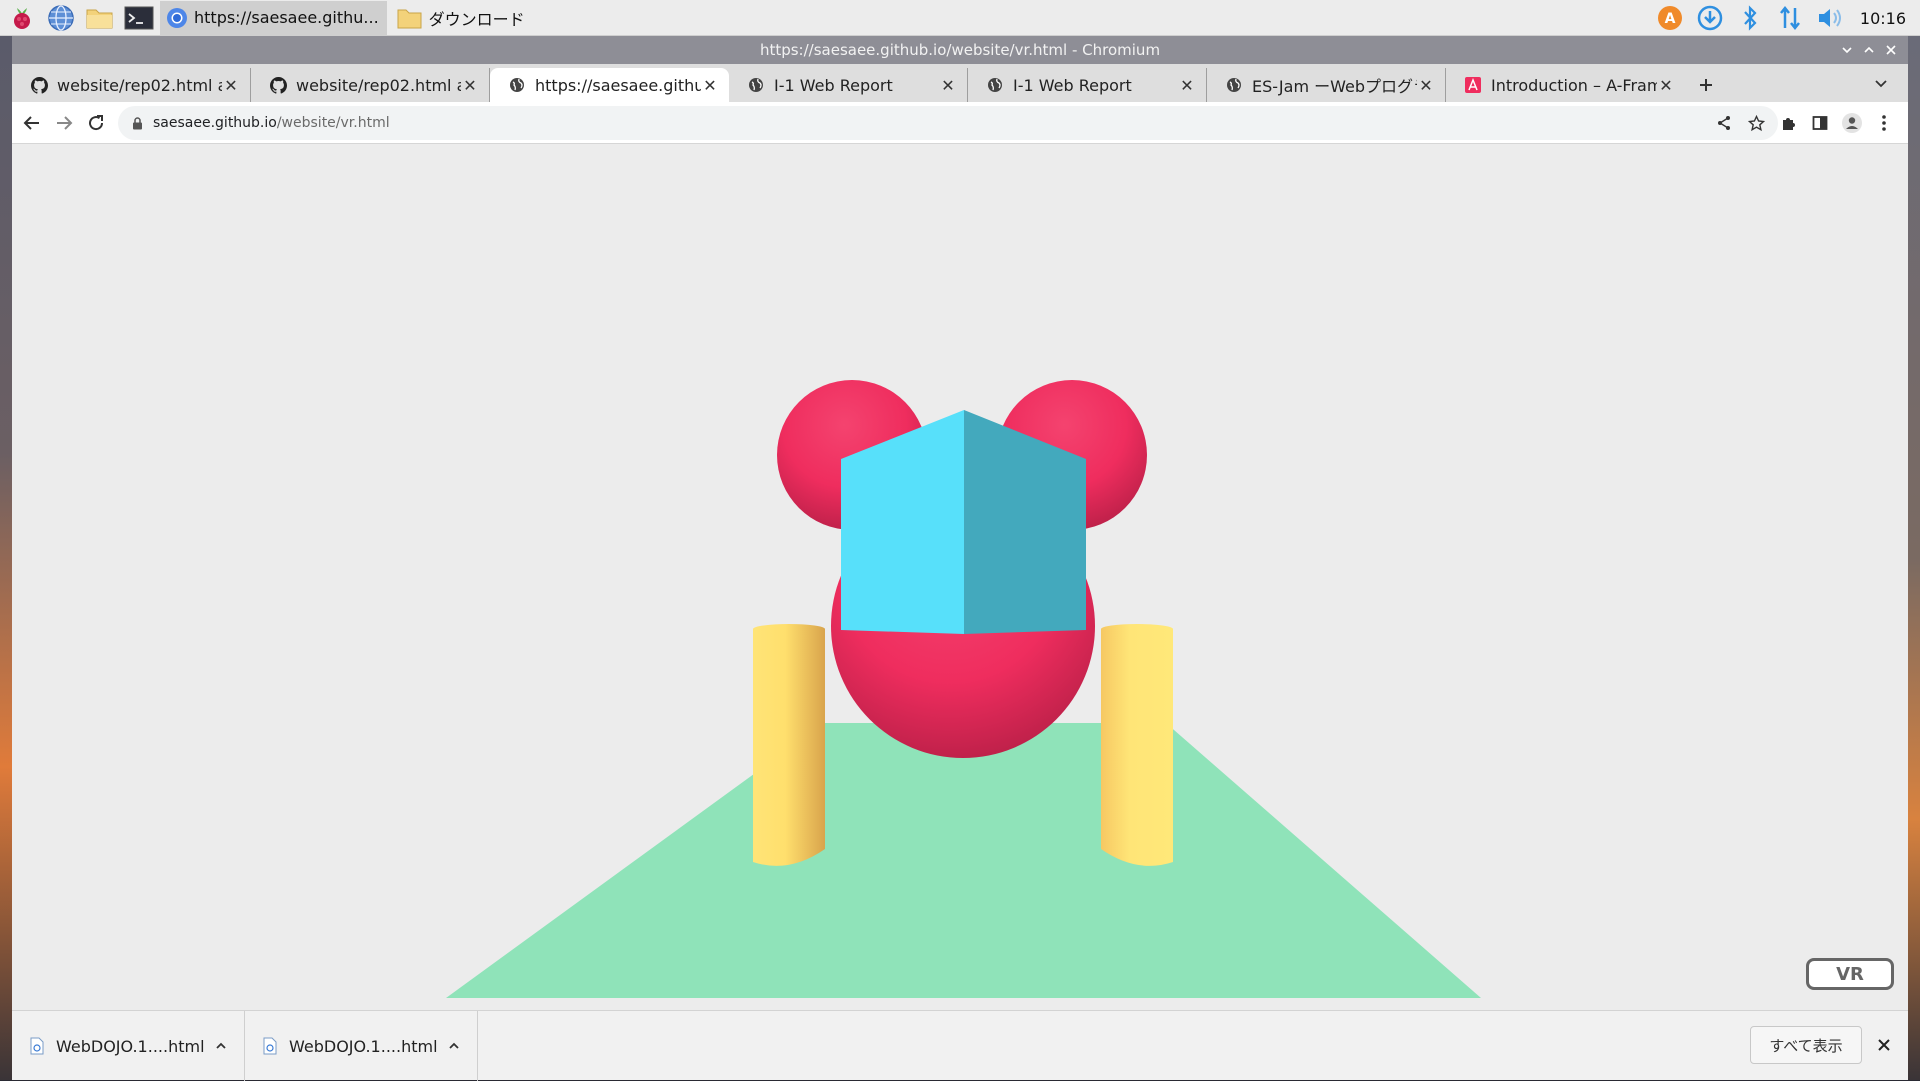  I want to click on tab-github-rep02-2: website/rep02.html at m ✕, so click(370, 85).